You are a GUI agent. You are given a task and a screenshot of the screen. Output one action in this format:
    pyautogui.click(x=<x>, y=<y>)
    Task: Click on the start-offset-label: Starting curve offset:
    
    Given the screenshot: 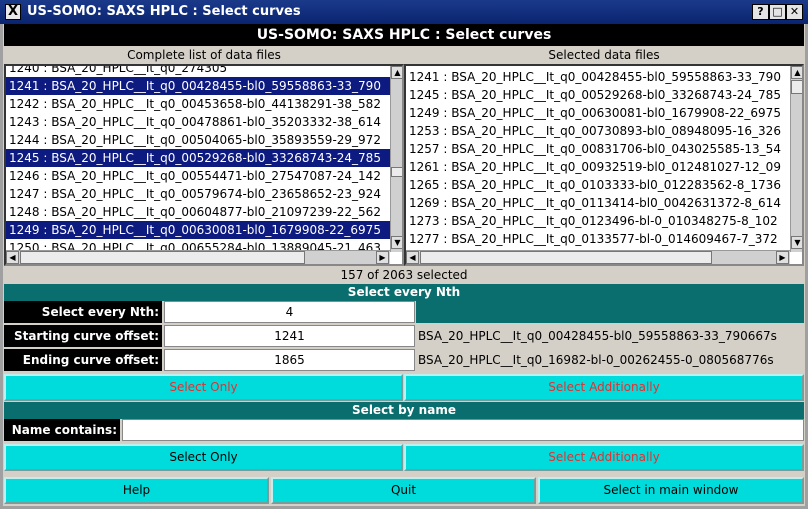 What is the action you would take?
    pyautogui.click(x=83, y=336)
    